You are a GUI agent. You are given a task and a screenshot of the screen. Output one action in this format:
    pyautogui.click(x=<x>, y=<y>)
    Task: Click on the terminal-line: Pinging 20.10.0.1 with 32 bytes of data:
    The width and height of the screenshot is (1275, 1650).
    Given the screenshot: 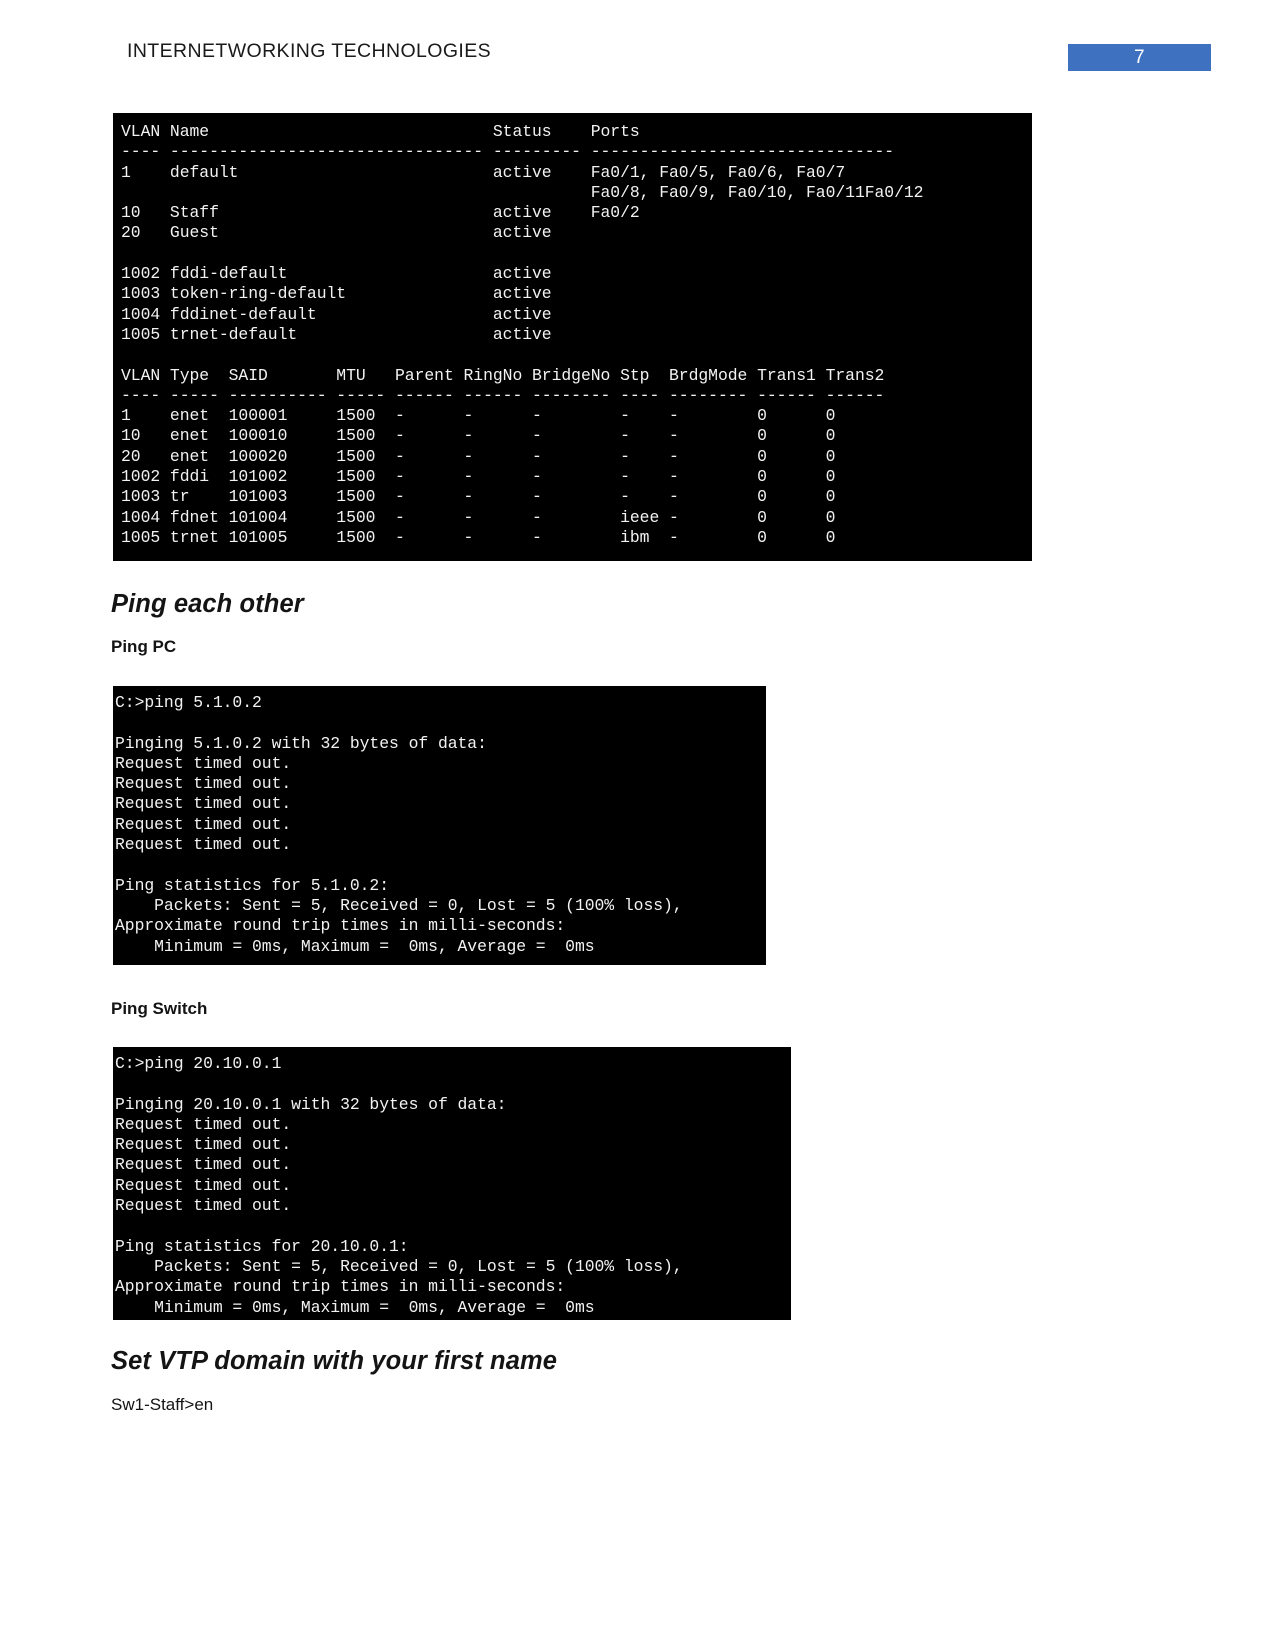 What is the action you would take?
    pyautogui.click(x=311, y=1104)
    